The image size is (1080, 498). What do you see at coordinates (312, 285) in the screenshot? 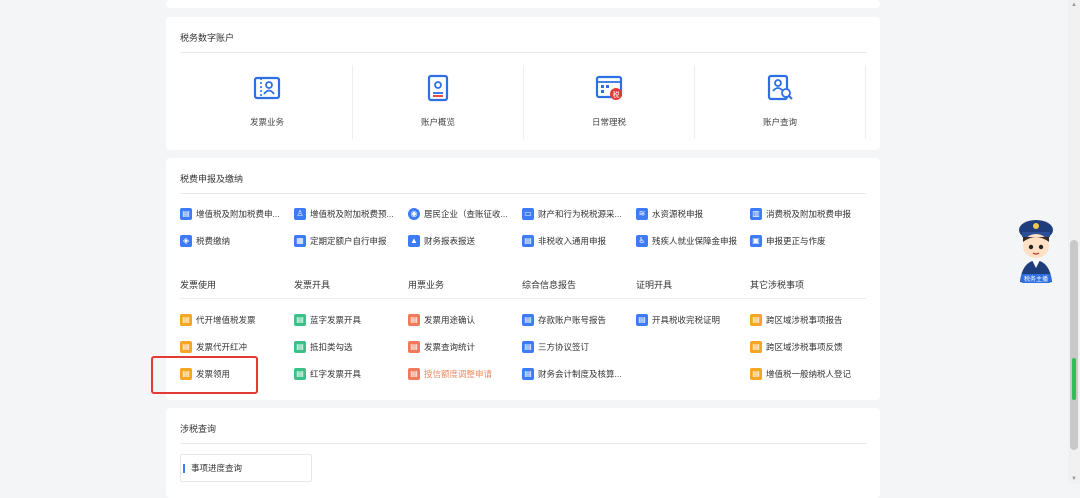
I see `category-invoice-issue: 发票开具` at bounding box center [312, 285].